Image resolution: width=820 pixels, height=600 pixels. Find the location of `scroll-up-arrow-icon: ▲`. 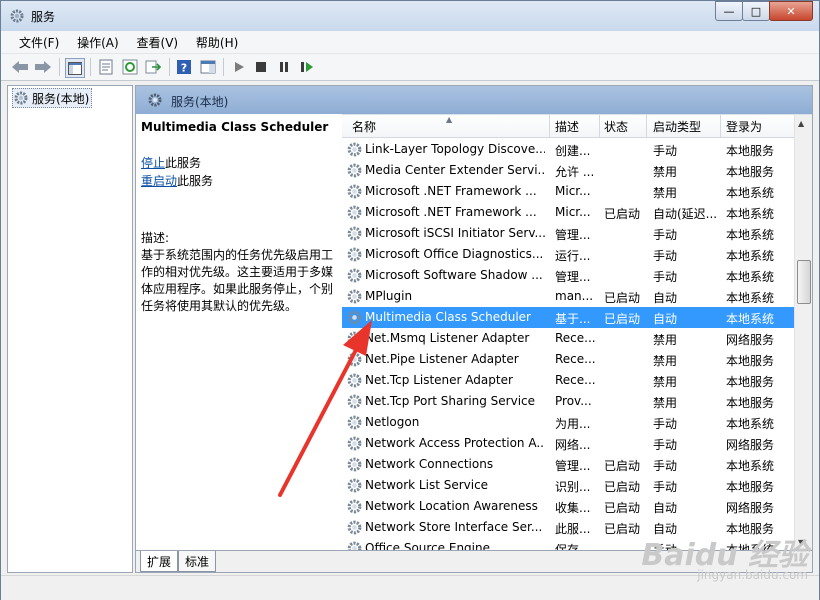

scroll-up-arrow-icon: ▲ is located at coordinates (801, 123).